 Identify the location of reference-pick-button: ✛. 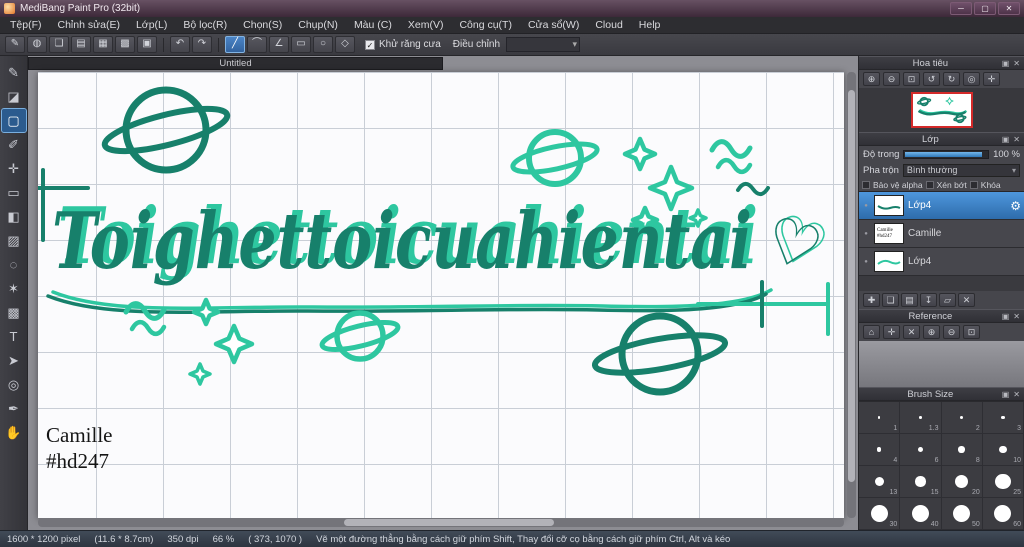
(891, 332).